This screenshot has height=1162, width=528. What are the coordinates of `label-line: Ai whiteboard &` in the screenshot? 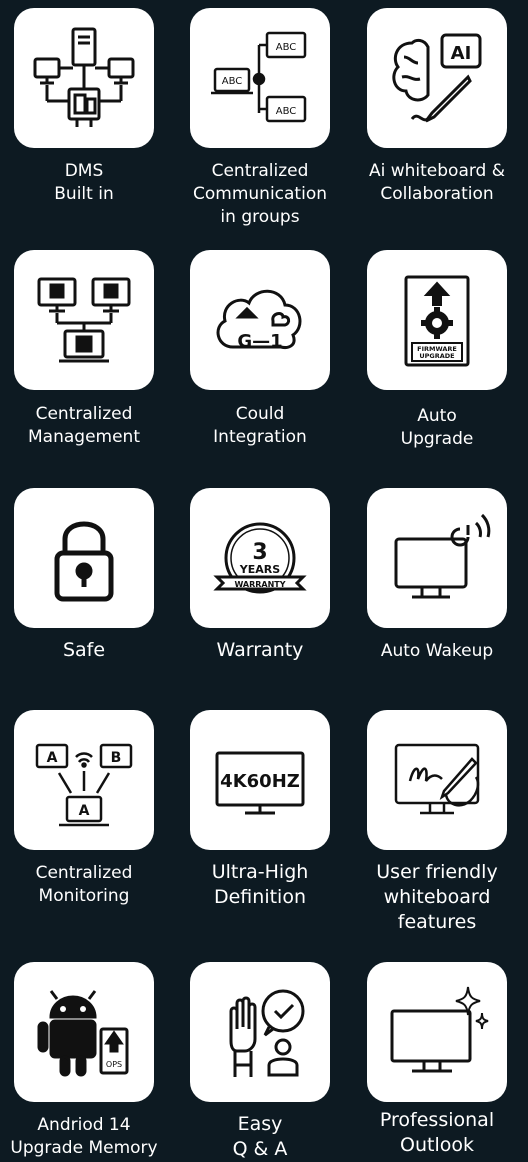 It's located at (437, 171).